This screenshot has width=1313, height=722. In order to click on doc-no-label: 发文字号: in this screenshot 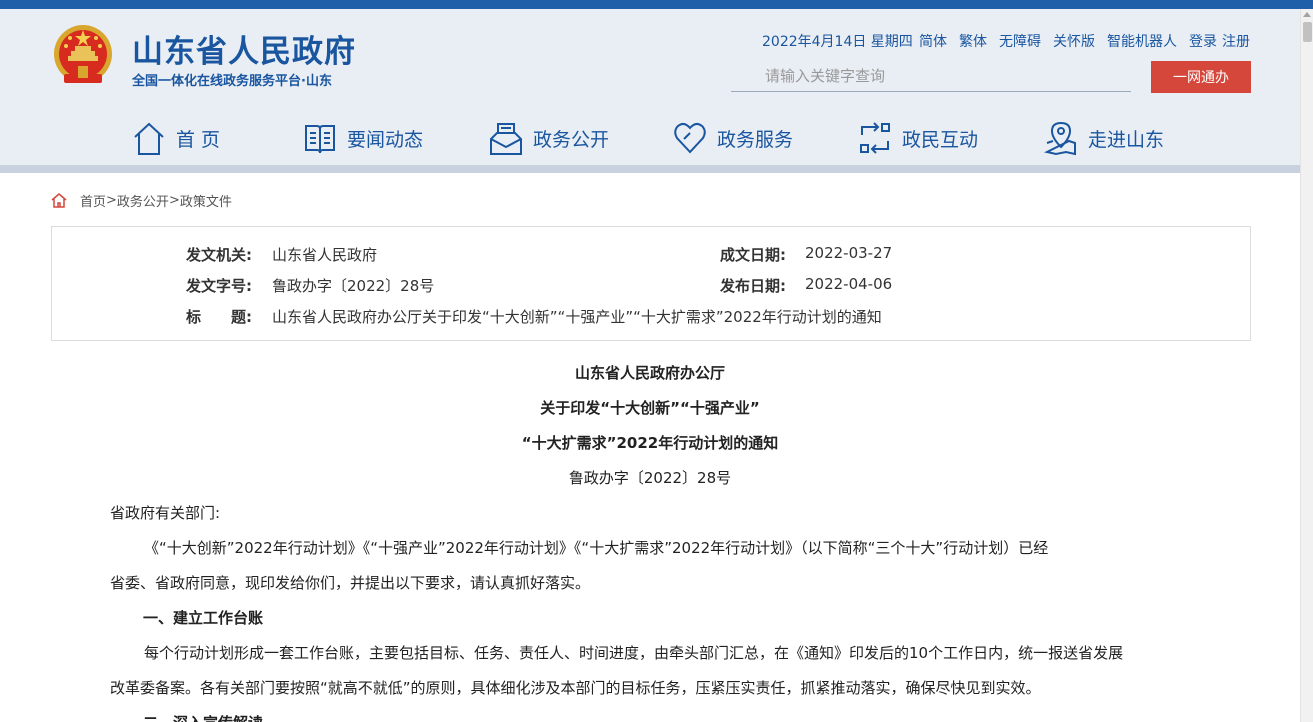, I will do `click(219, 286)`.